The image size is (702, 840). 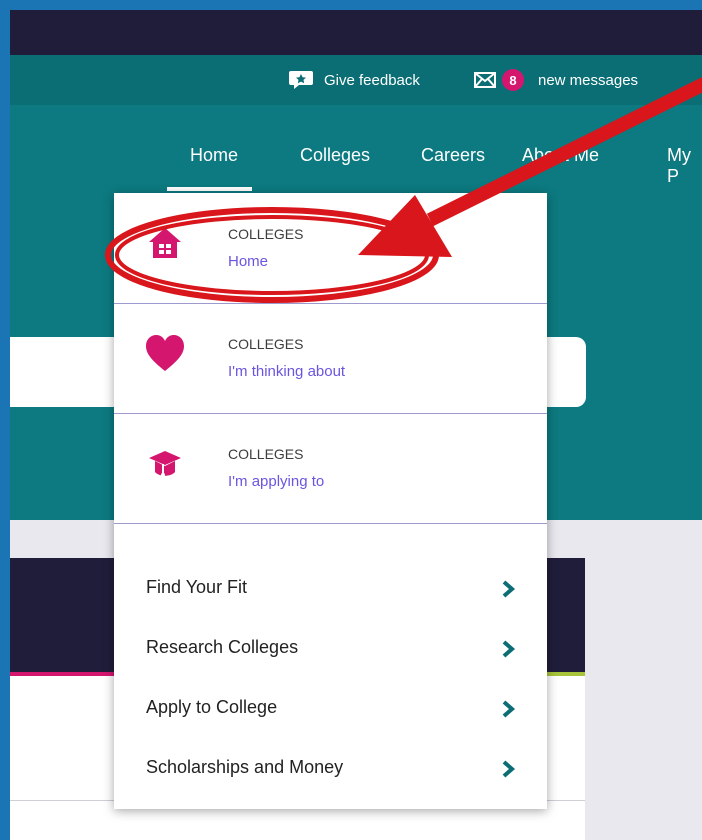 I want to click on heart-icon, so click(x=165, y=353).